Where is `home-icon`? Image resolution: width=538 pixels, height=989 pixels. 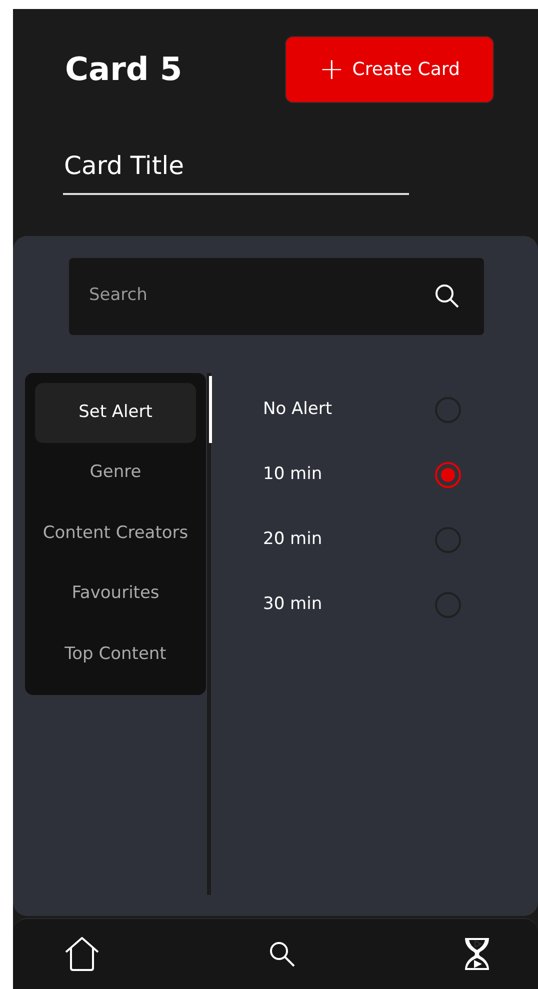 home-icon is located at coordinates (82, 953).